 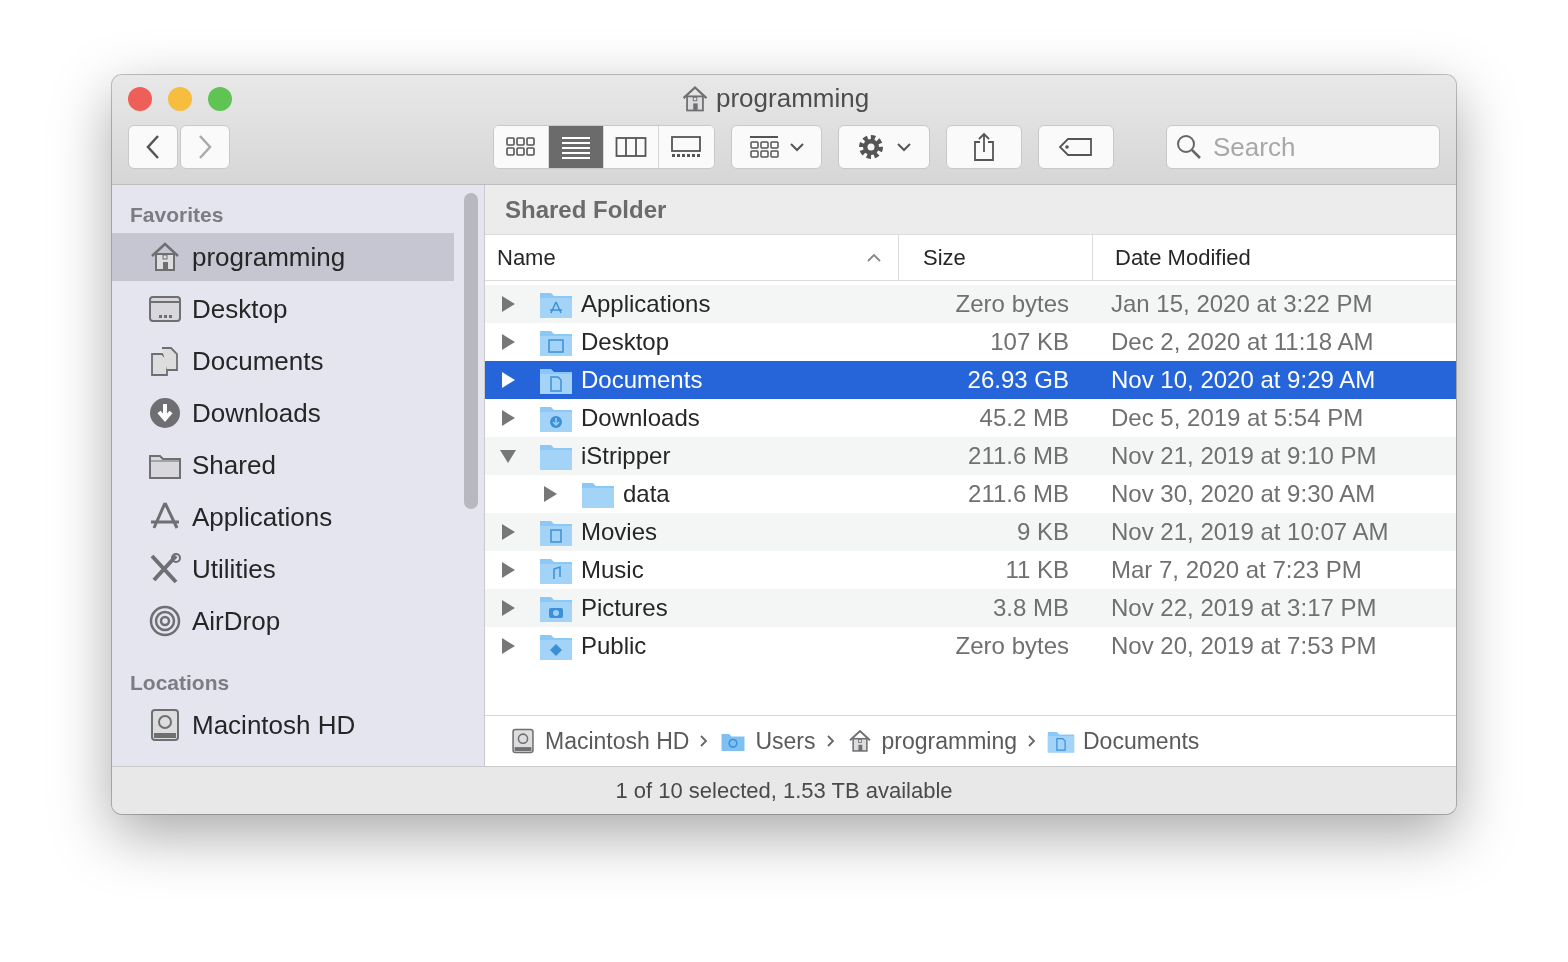 I want to click on sidebar-item: Utilities, so click(x=283, y=569).